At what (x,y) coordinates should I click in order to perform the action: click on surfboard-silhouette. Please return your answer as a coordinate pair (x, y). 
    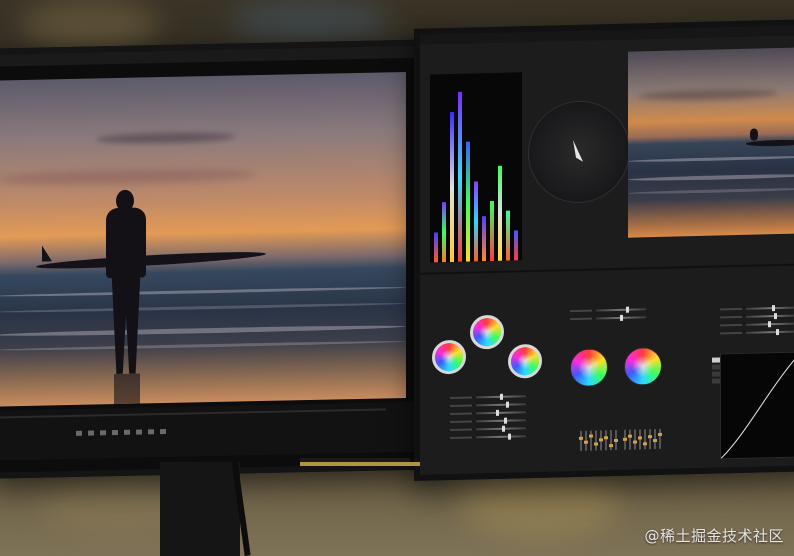
    Looking at the image, I should click on (151, 260).